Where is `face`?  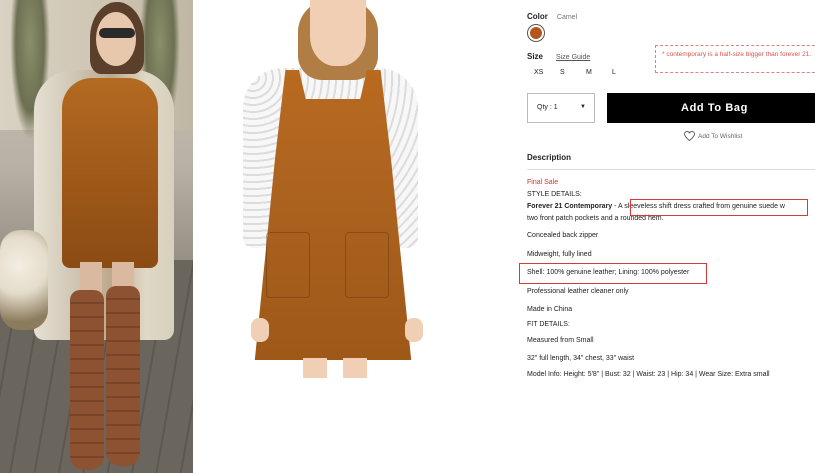
face is located at coordinates (116, 39).